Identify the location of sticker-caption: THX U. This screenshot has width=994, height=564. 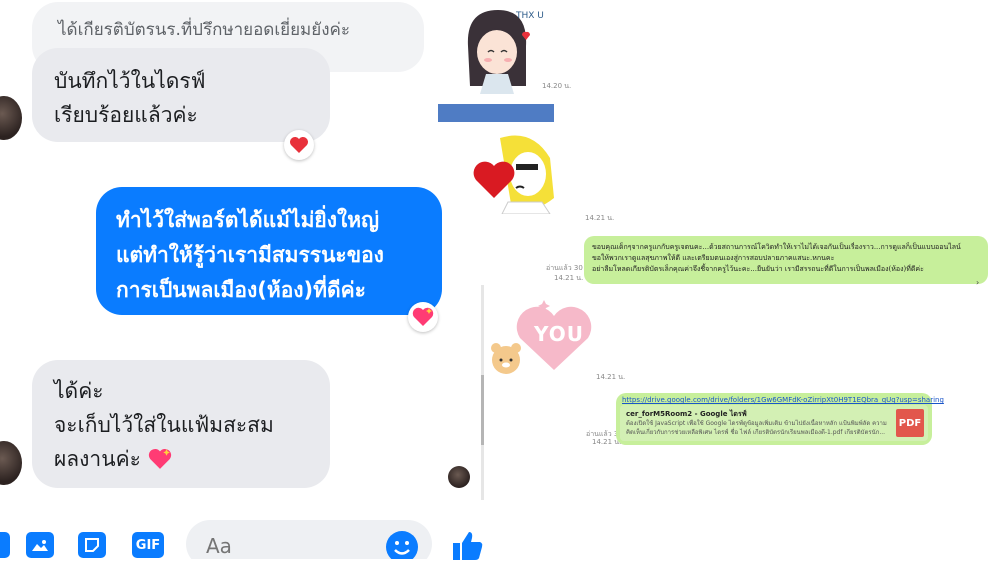
(530, 16).